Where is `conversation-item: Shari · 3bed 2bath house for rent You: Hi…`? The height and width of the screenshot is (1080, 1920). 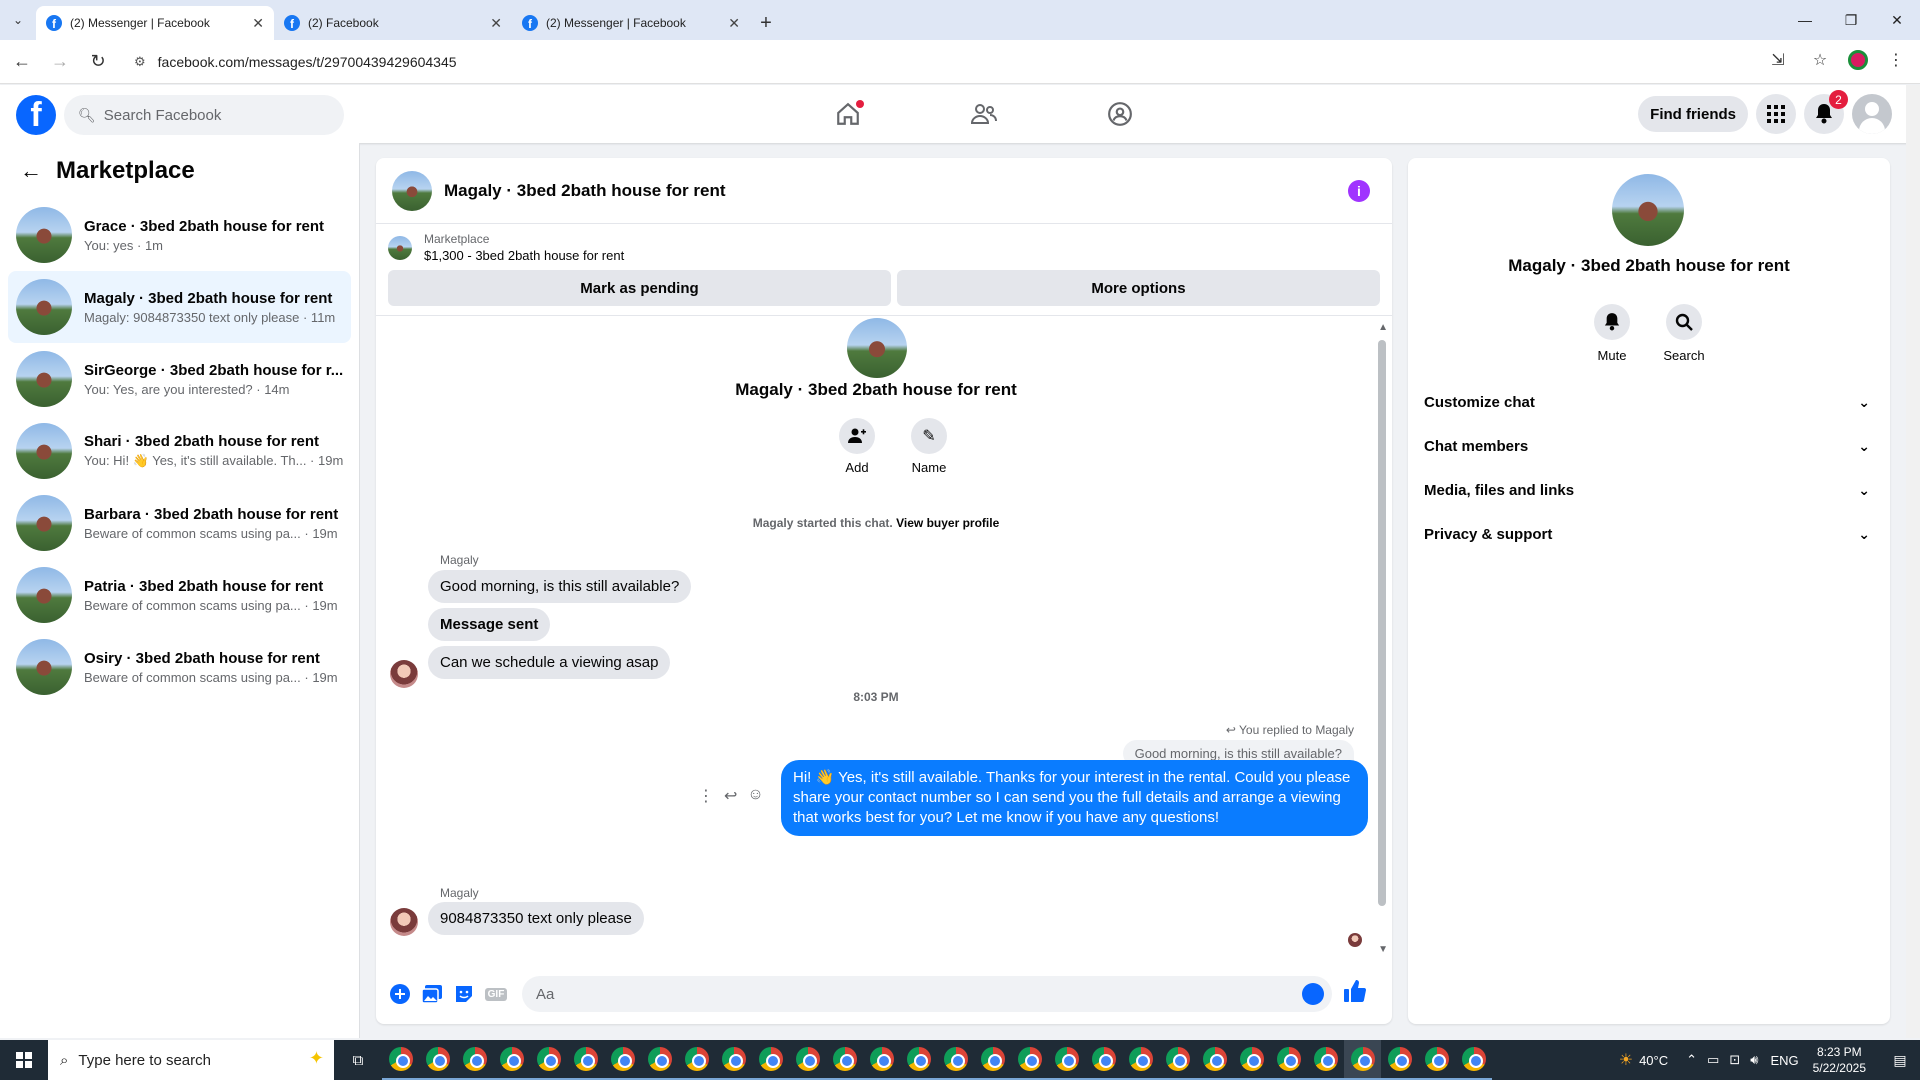
conversation-item: Shari · 3bed 2bath house for rent You: Hi… is located at coordinates (179, 451).